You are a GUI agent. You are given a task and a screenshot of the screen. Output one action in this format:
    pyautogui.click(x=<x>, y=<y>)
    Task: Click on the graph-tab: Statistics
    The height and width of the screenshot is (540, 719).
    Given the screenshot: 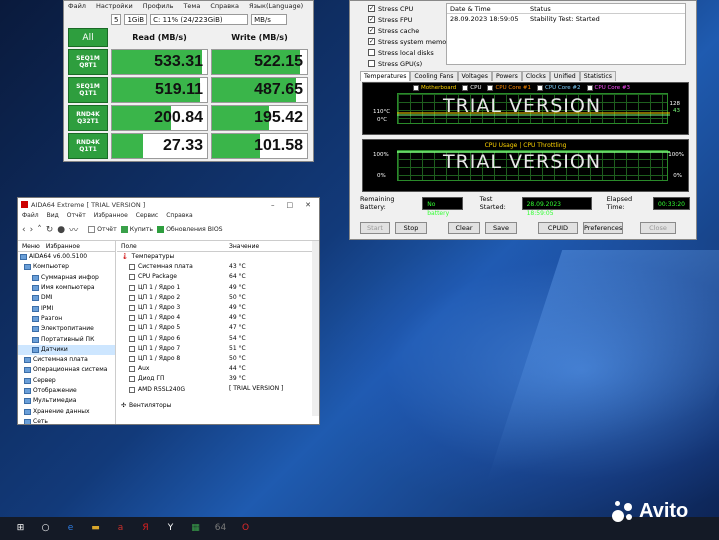 What is the action you would take?
    pyautogui.click(x=598, y=76)
    